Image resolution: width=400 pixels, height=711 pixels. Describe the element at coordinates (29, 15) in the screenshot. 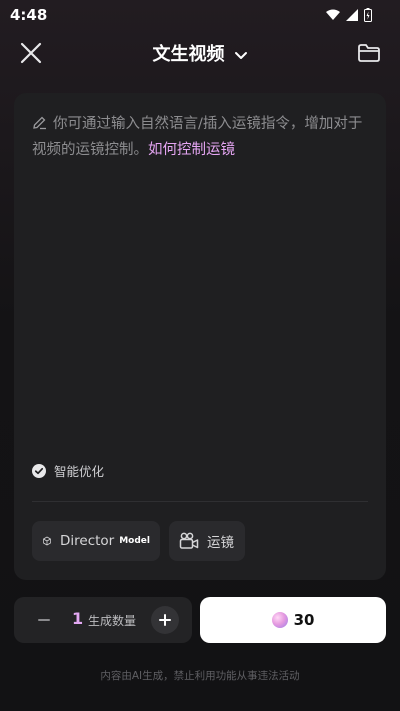

I see `status-time: 4:48` at that location.